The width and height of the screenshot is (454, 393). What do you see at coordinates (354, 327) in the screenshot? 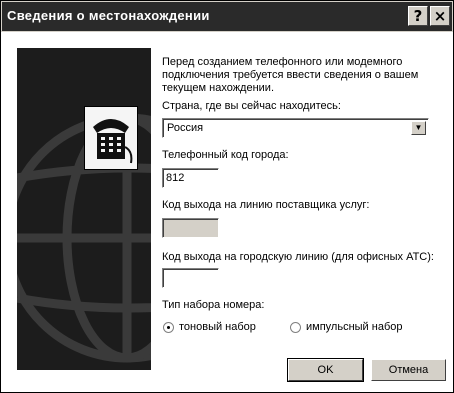
I see `pulse-dialing-label: импульсный набор` at bounding box center [354, 327].